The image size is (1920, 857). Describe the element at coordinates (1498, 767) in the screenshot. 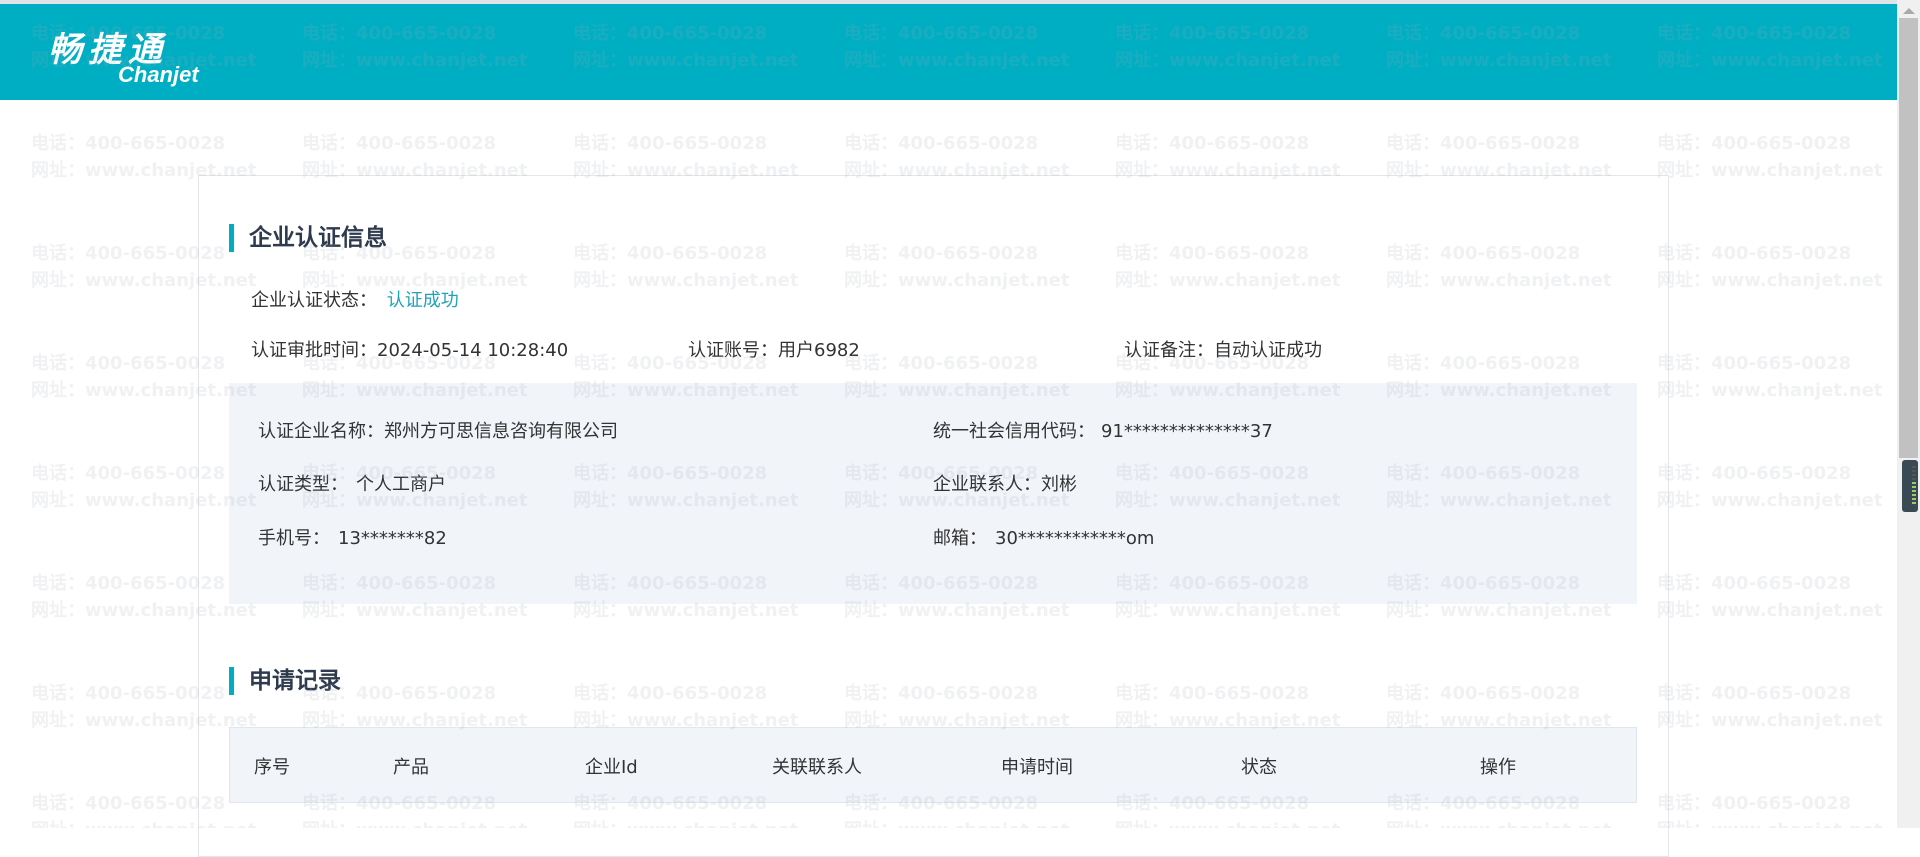

I see `col-actions: 操作` at that location.